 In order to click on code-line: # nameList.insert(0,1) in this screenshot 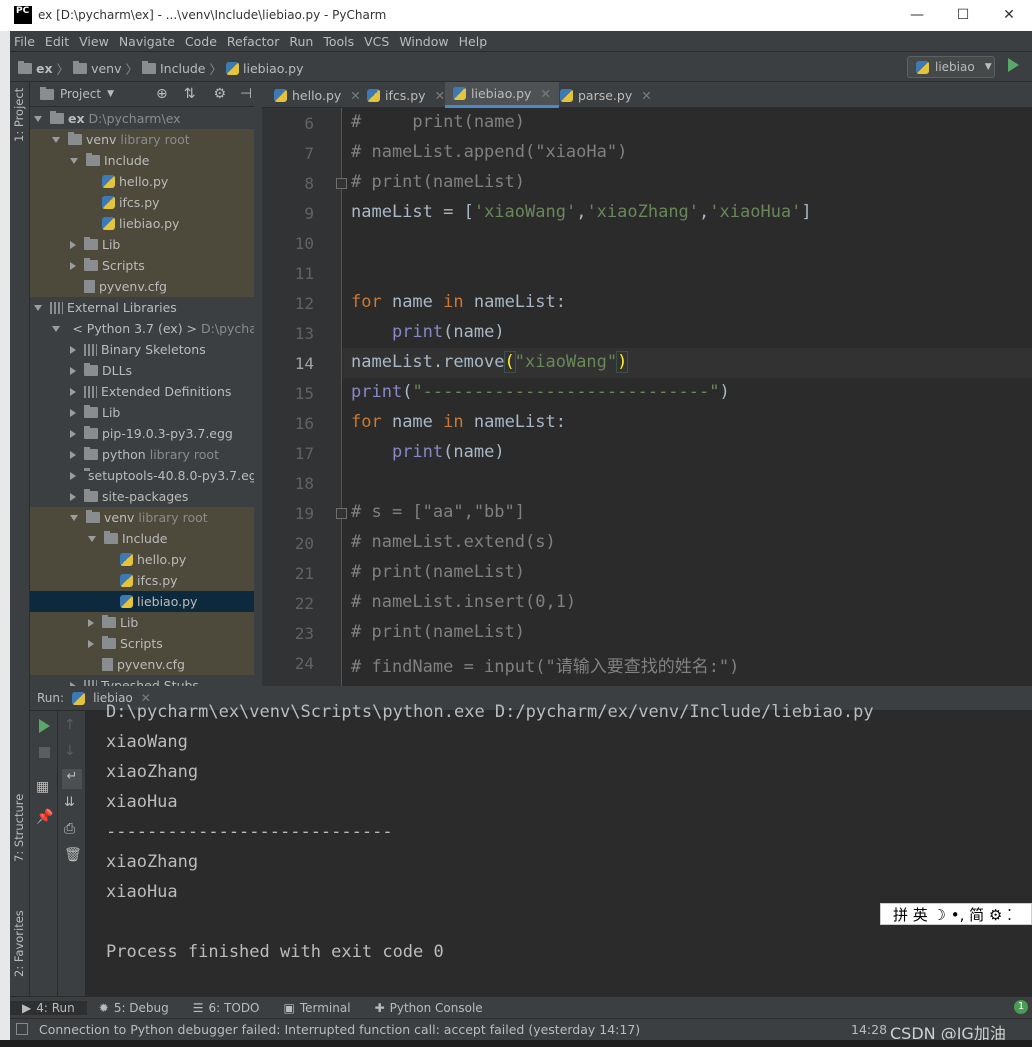, I will do `click(463, 602)`.